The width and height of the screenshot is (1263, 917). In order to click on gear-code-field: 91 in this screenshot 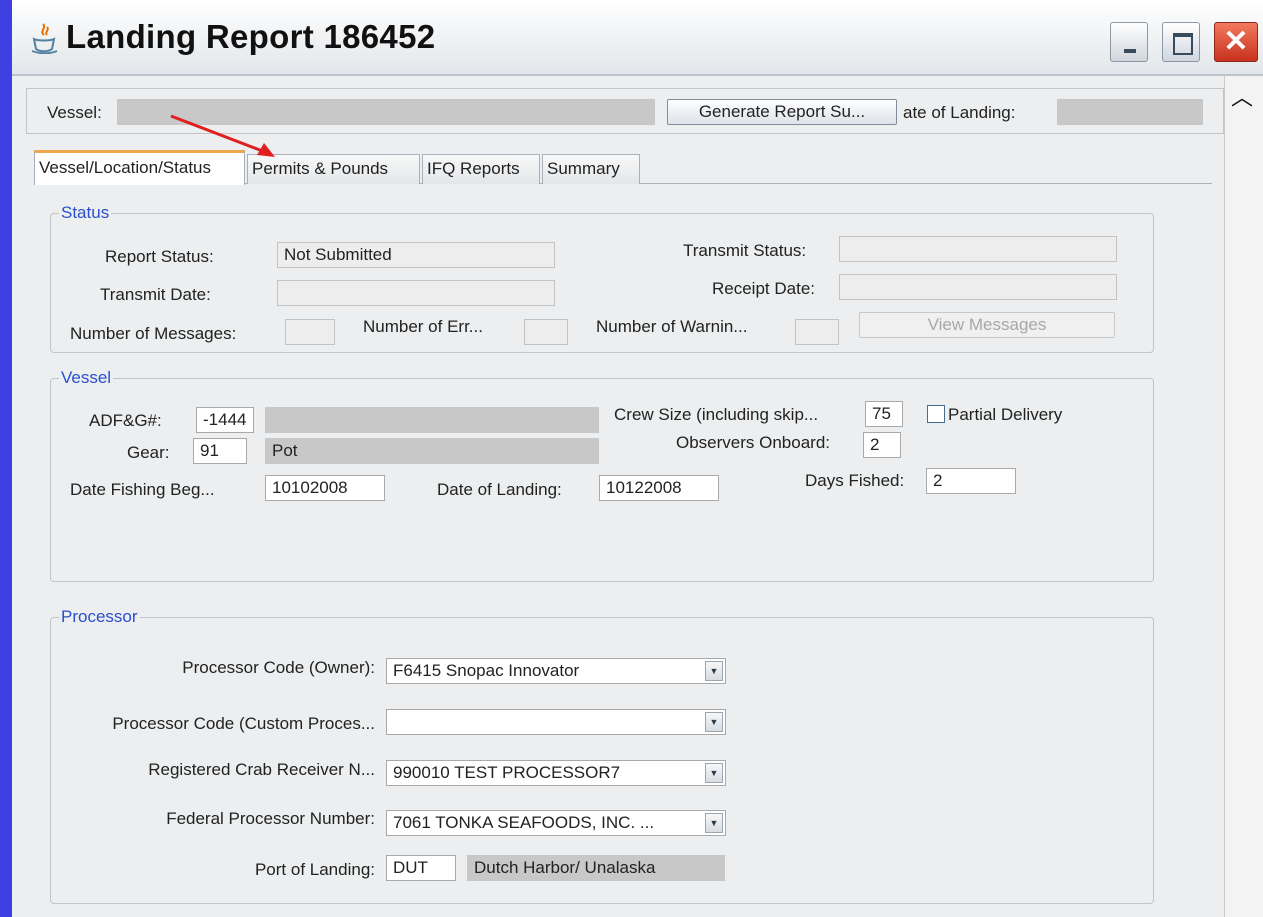, I will do `click(220, 451)`.